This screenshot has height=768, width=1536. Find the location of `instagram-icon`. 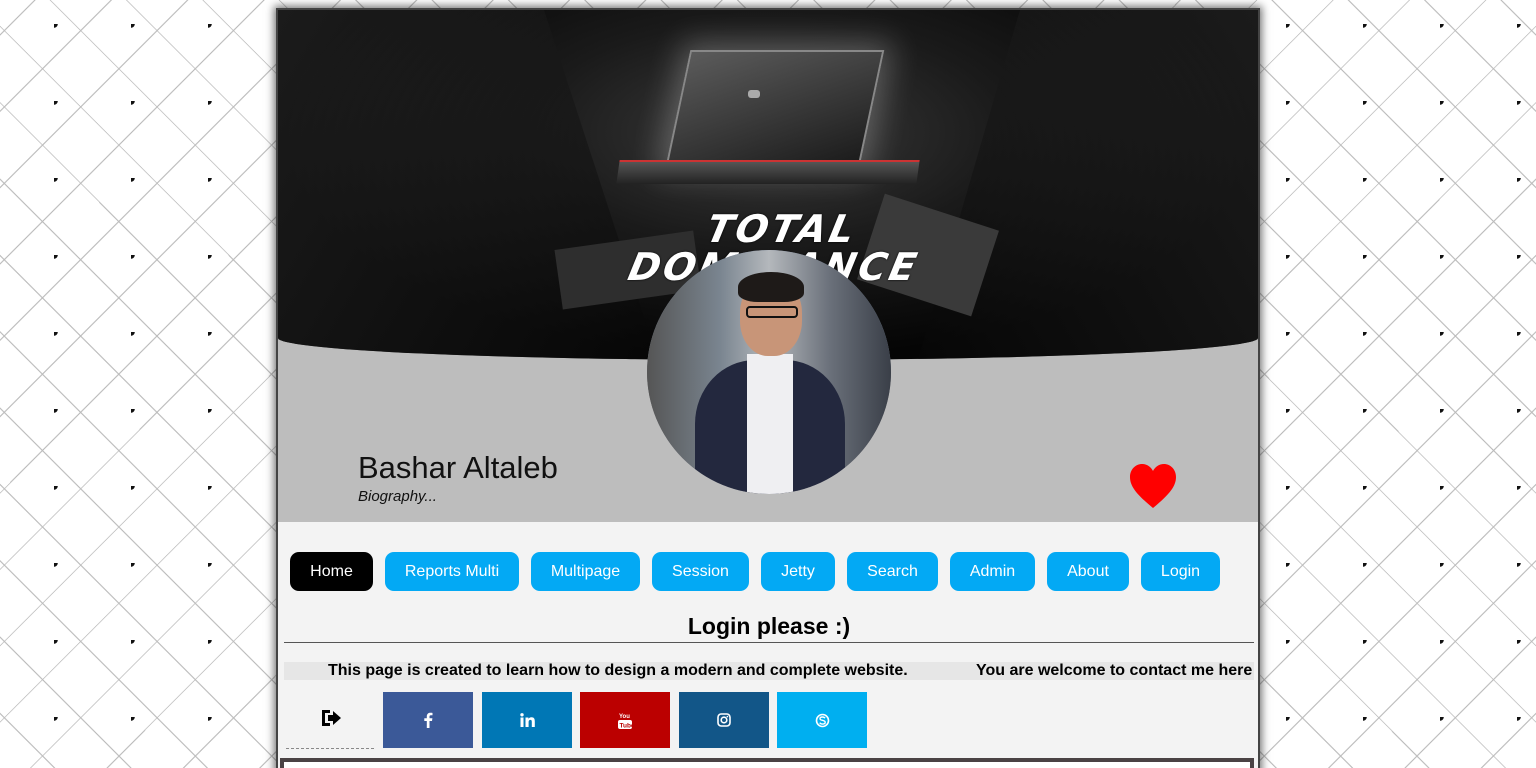

instagram-icon is located at coordinates (724, 720).